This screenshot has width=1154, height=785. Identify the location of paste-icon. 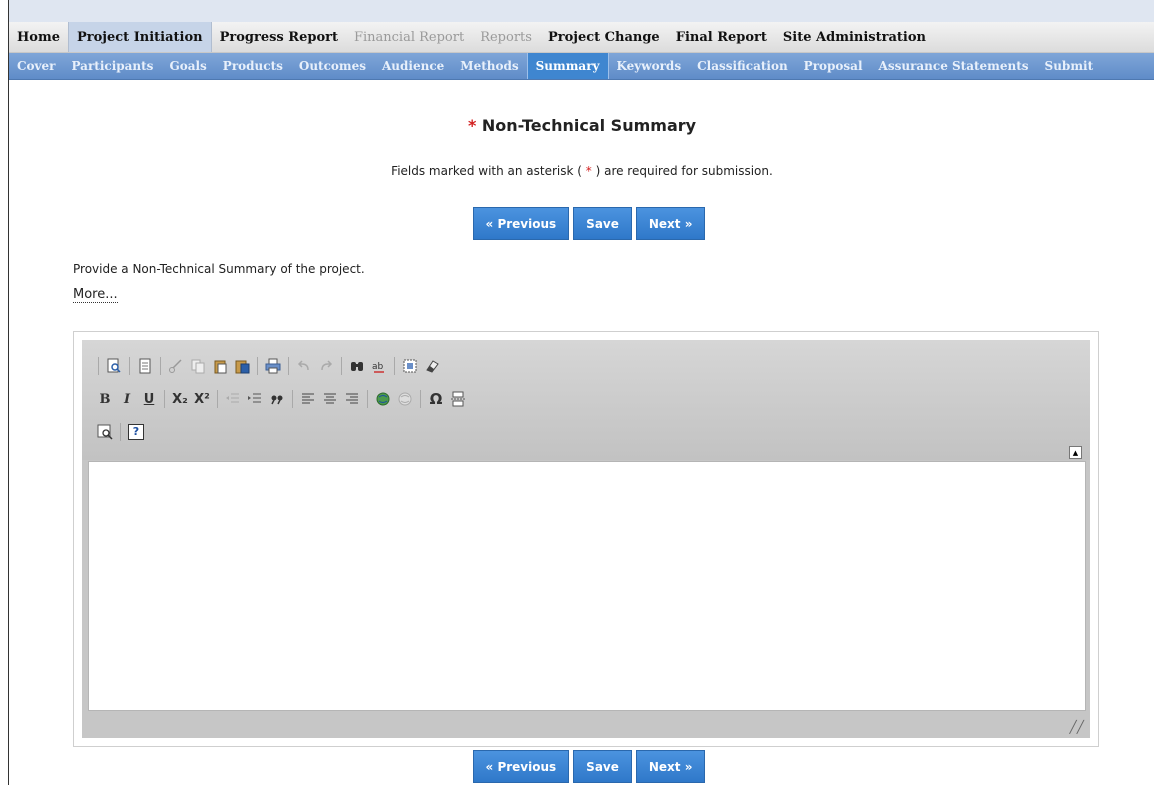
(220, 366).